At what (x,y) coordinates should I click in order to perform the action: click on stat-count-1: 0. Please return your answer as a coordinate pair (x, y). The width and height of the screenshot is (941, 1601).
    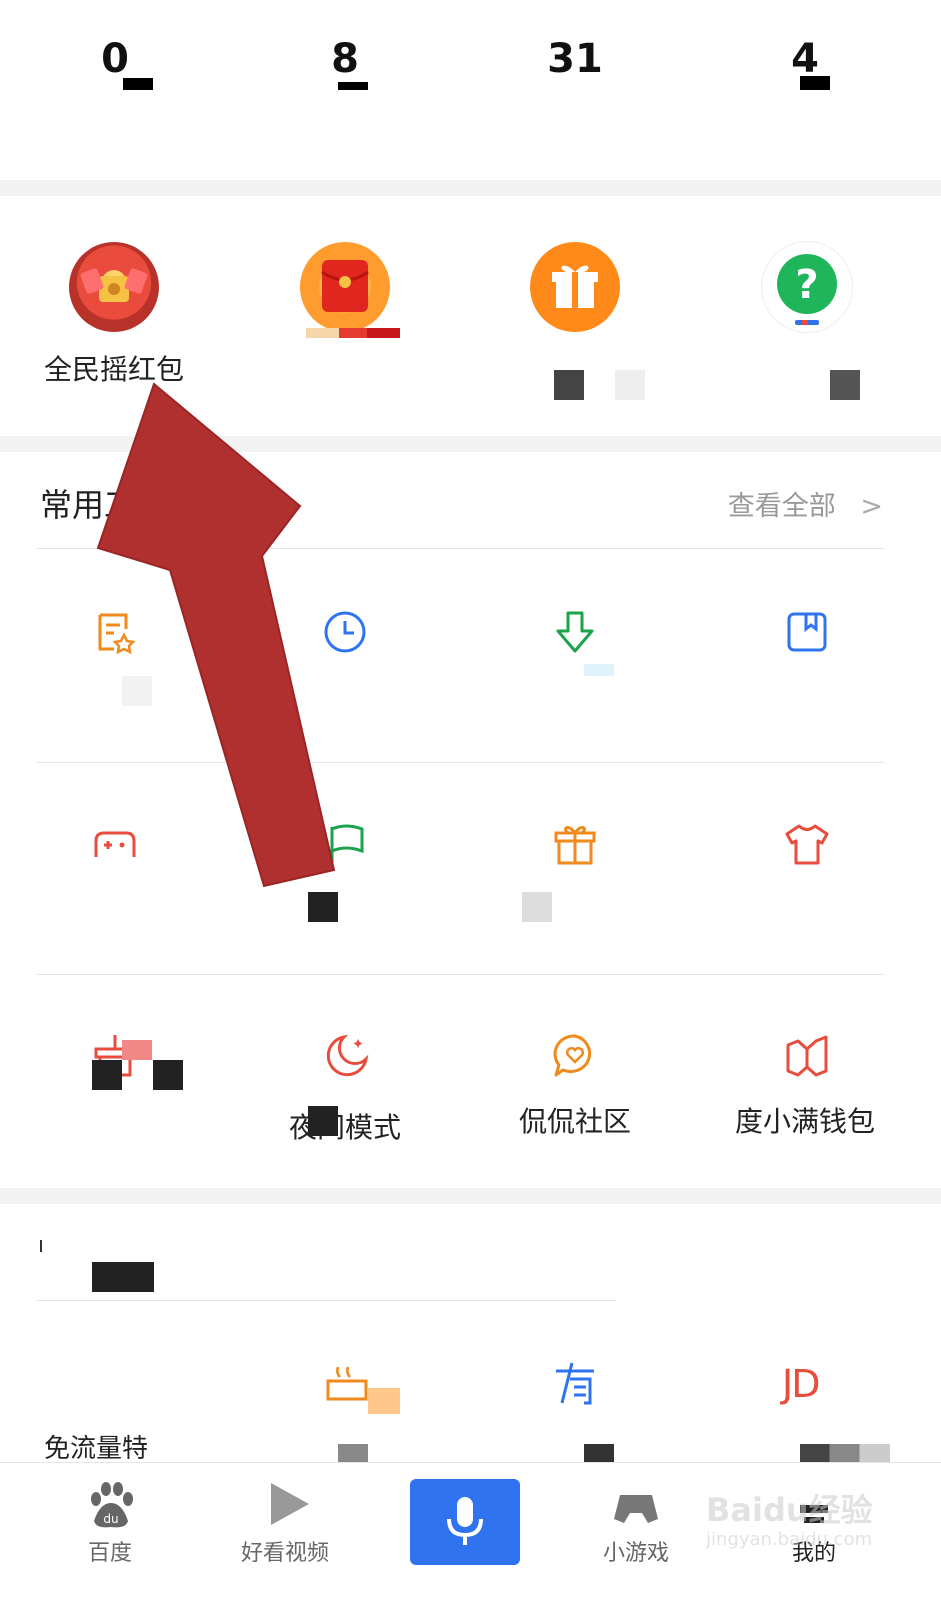
    Looking at the image, I should click on (115, 59).